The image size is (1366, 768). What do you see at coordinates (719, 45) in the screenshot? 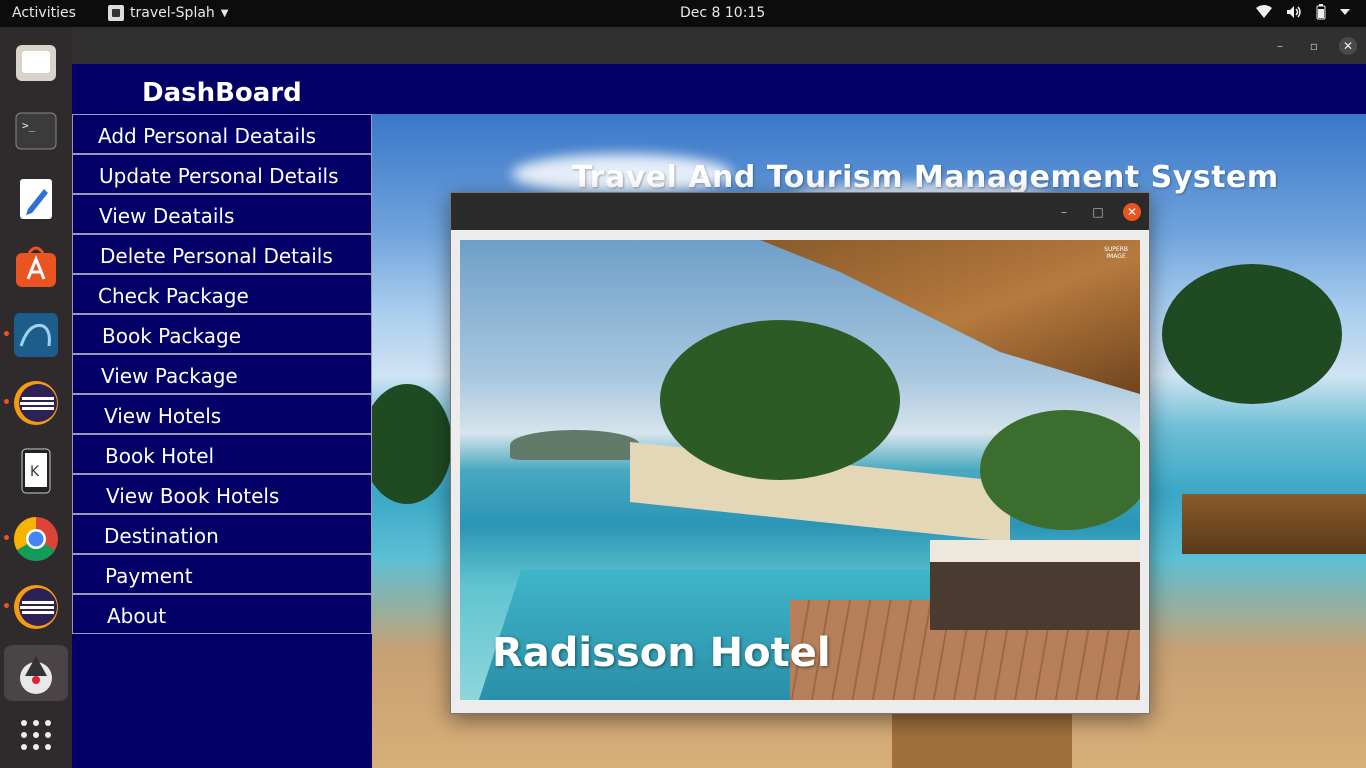
I see `main-titlebar: – ▫ ✕` at bounding box center [719, 45].